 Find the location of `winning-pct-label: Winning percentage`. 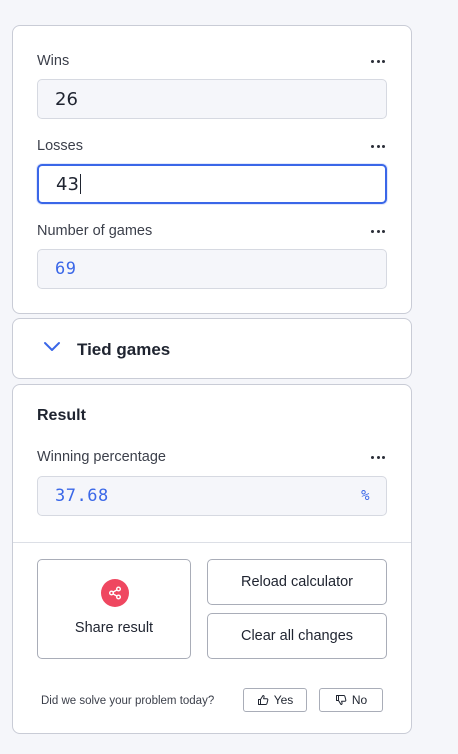

winning-pct-label: Winning percentage is located at coordinates (101, 457).